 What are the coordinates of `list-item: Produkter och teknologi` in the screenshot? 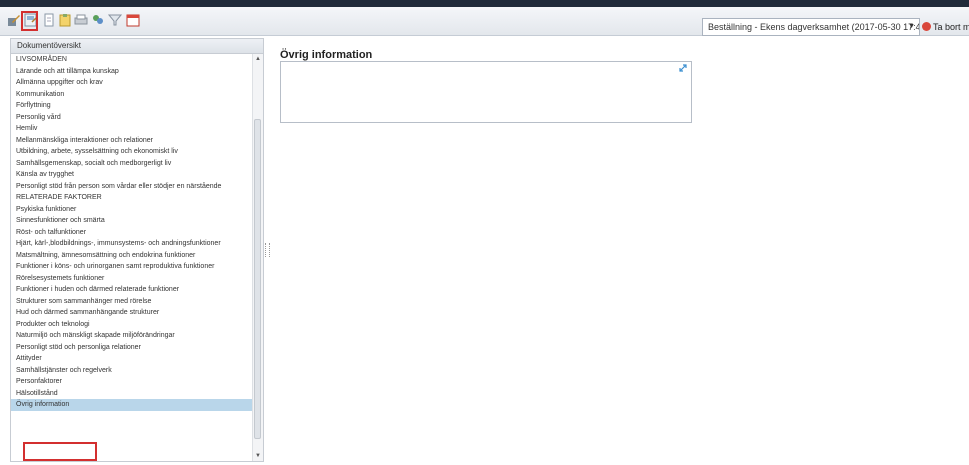 It's located at (133, 325).